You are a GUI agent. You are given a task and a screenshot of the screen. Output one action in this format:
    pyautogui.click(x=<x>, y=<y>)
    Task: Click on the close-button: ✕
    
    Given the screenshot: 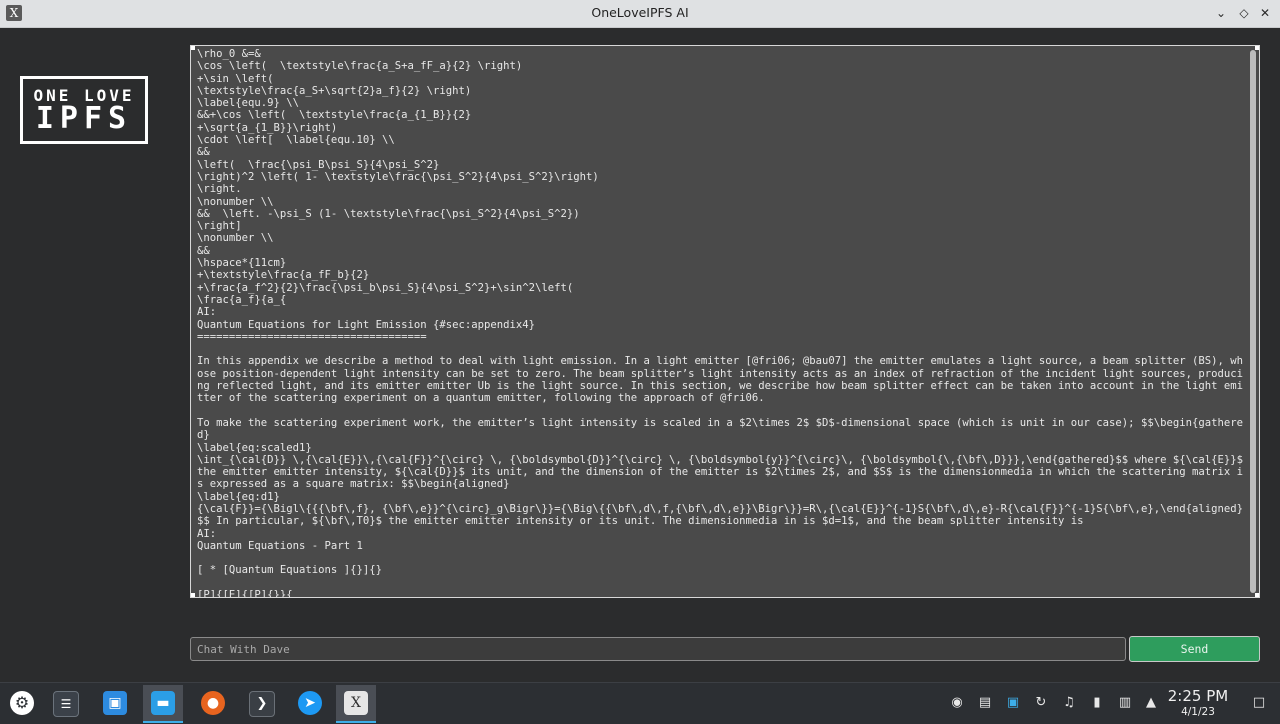 What is the action you would take?
    pyautogui.click(x=1265, y=13)
    